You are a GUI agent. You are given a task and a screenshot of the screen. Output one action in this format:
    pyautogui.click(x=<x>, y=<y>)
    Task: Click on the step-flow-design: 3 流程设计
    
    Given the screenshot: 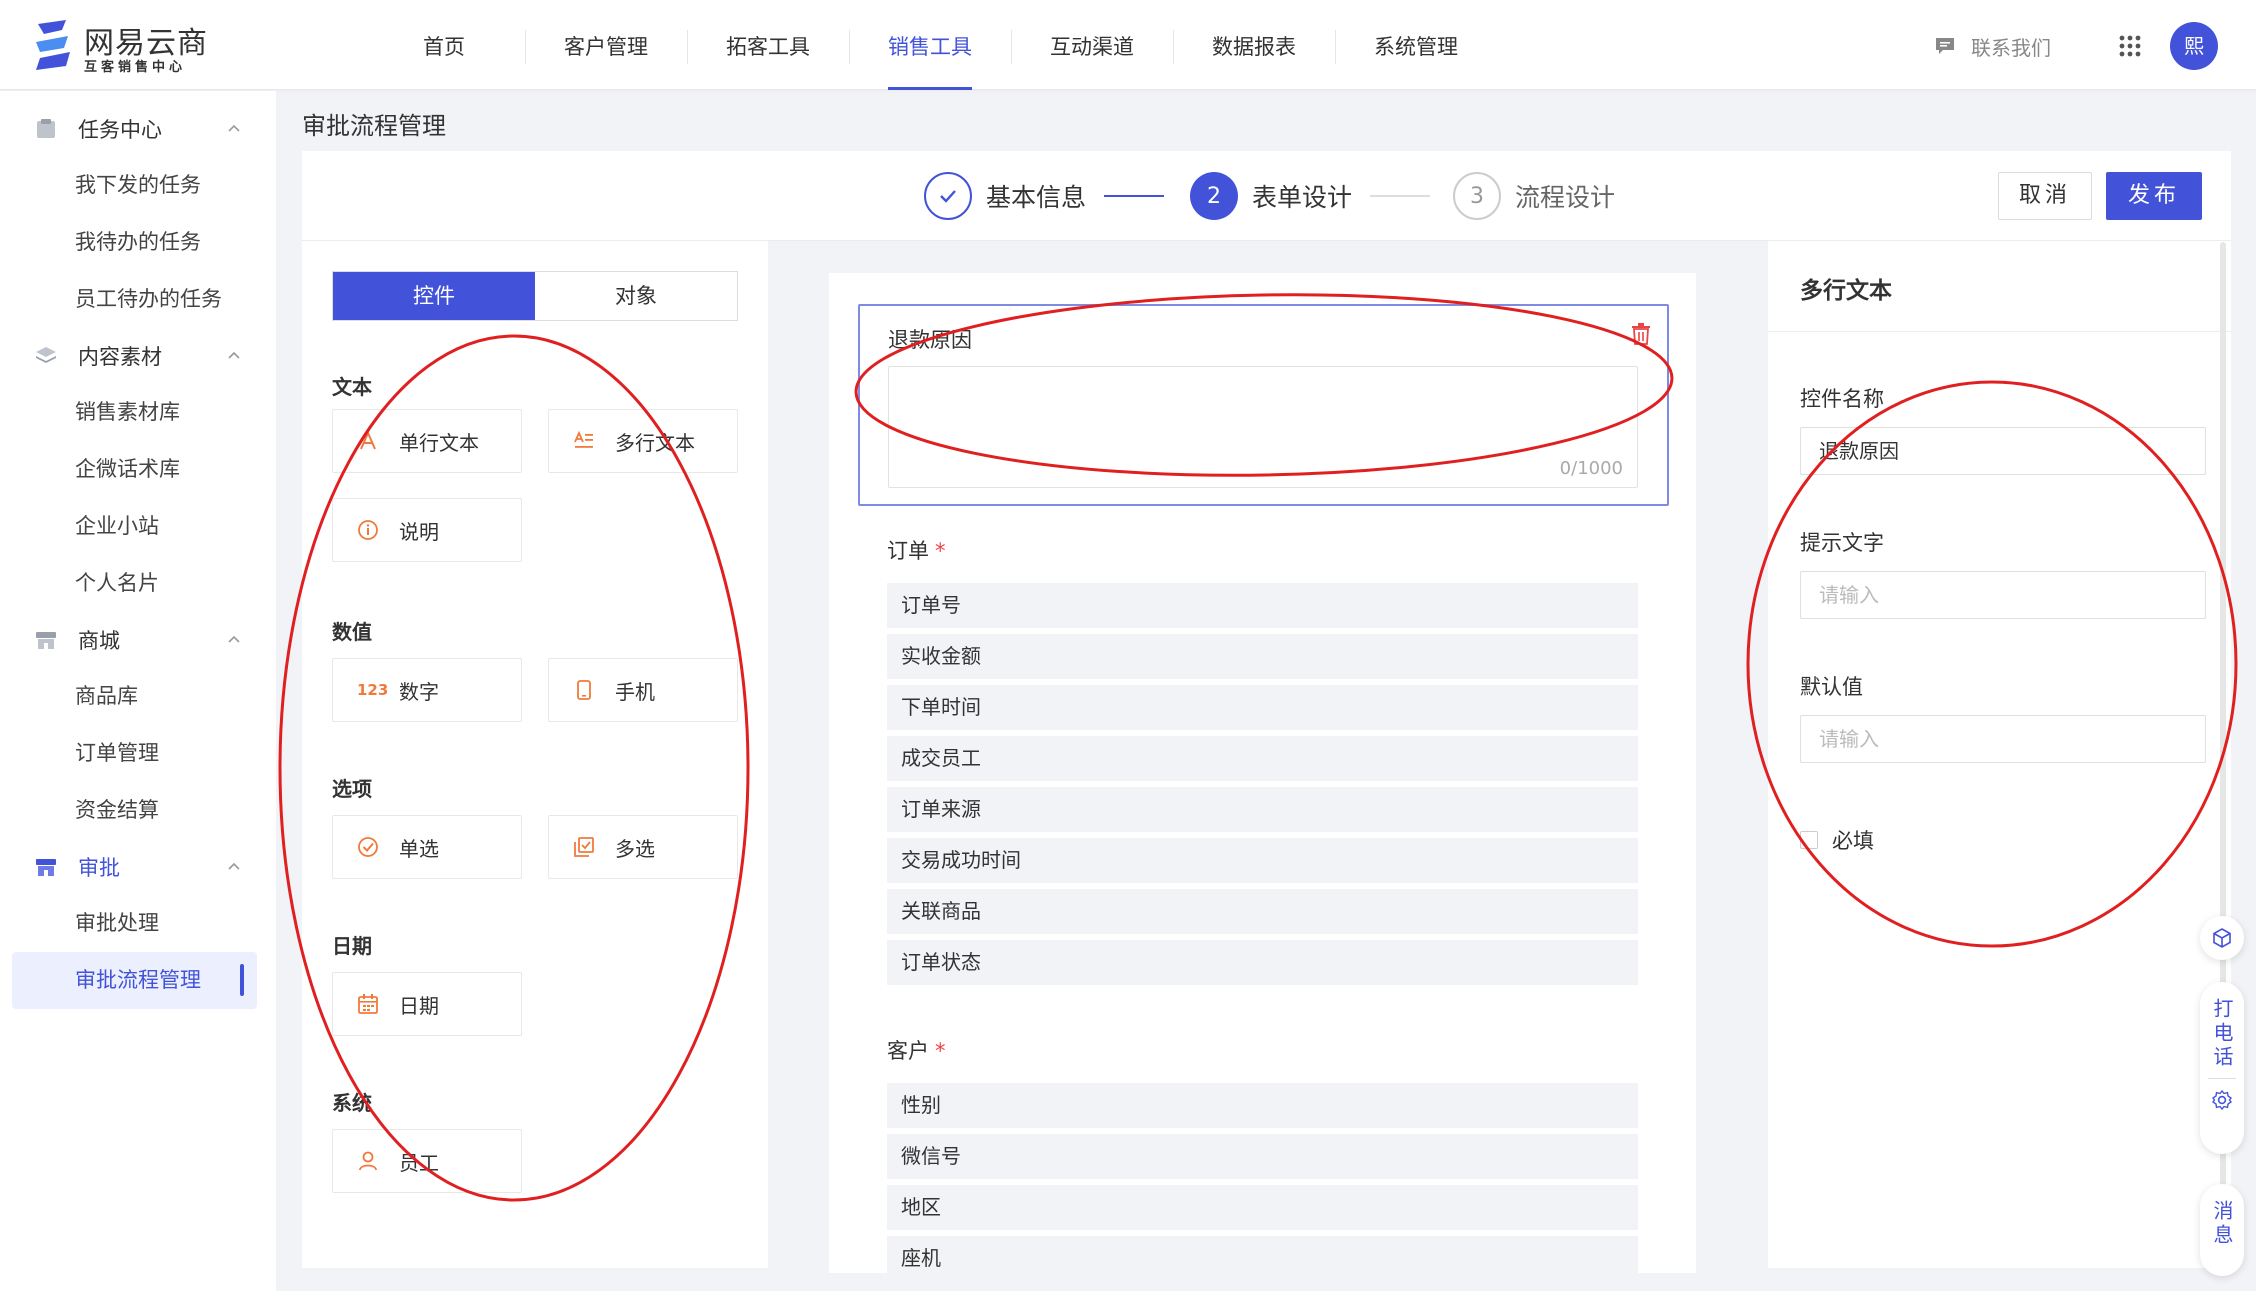 What is the action you would take?
    pyautogui.click(x=1534, y=196)
    